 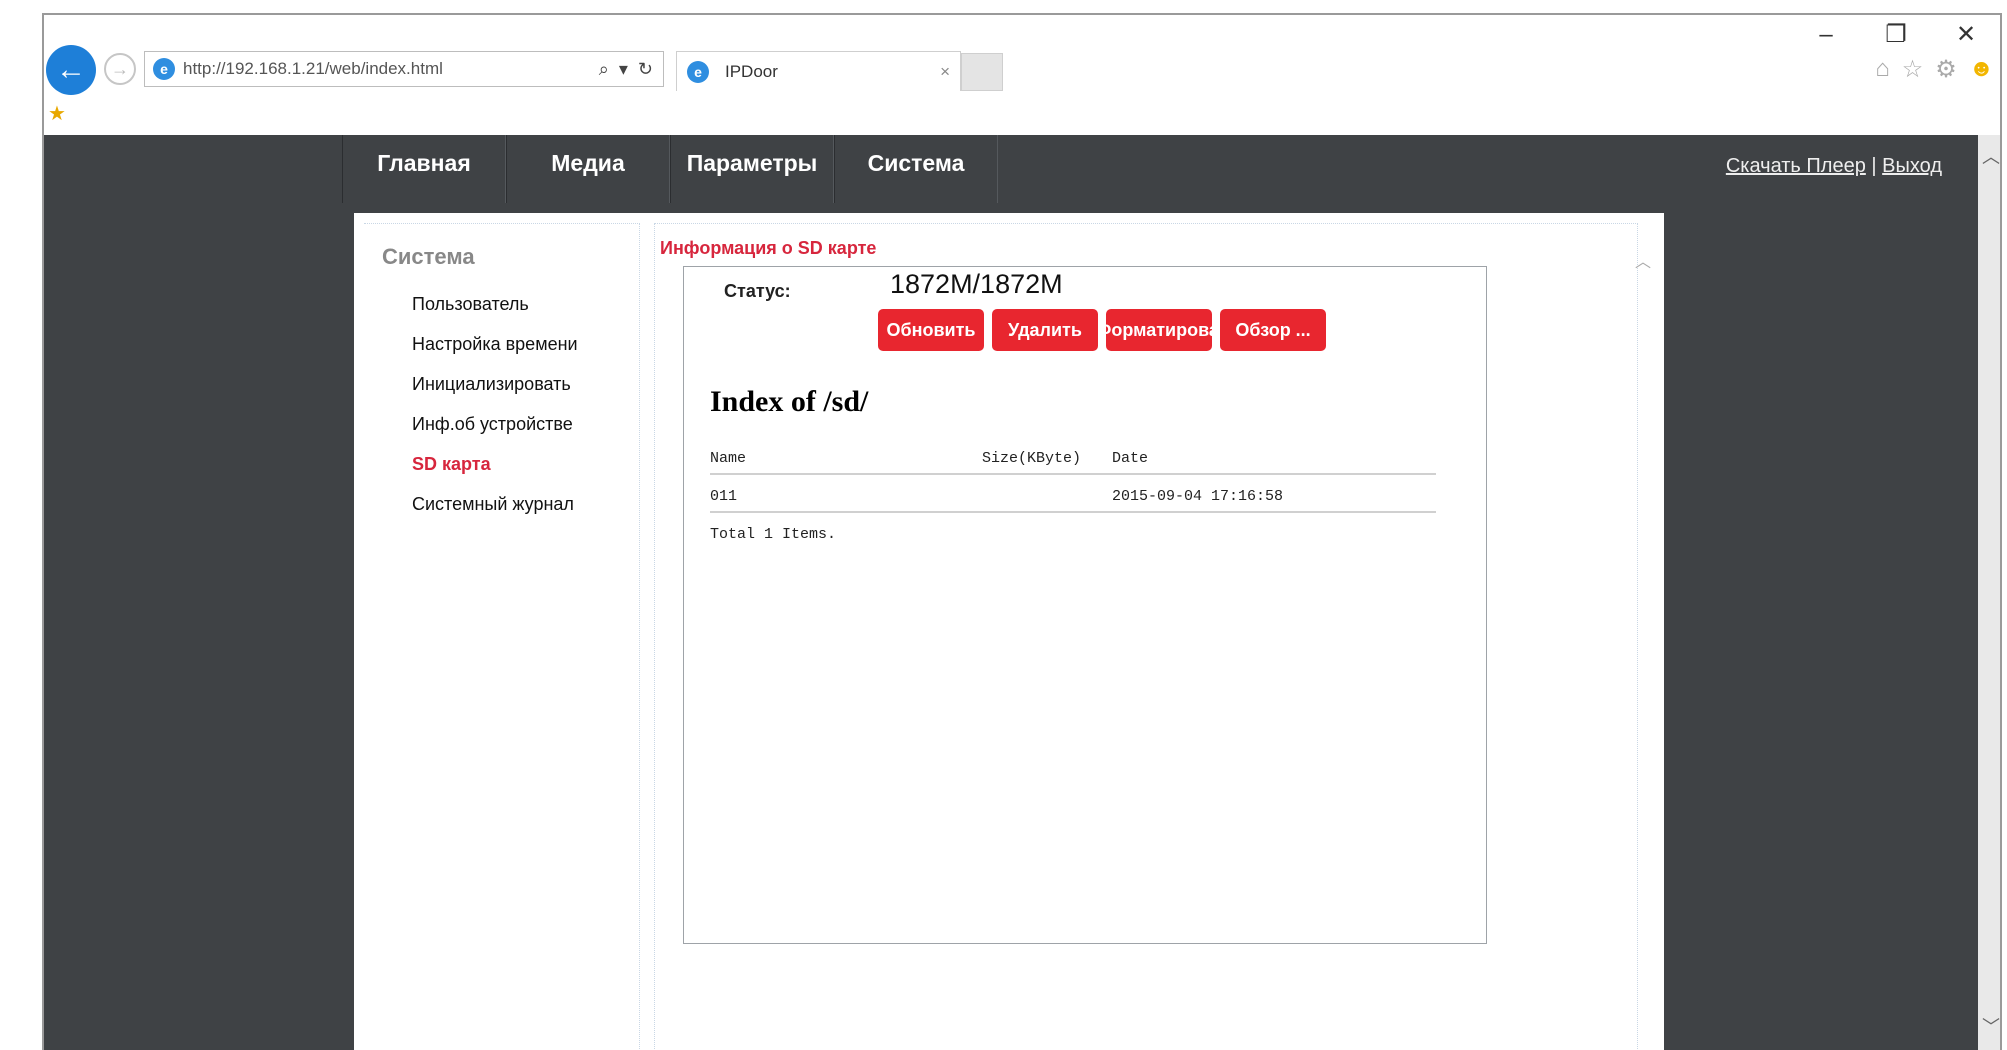 I want to click on status-value: 1872M/1872M, so click(x=976, y=284).